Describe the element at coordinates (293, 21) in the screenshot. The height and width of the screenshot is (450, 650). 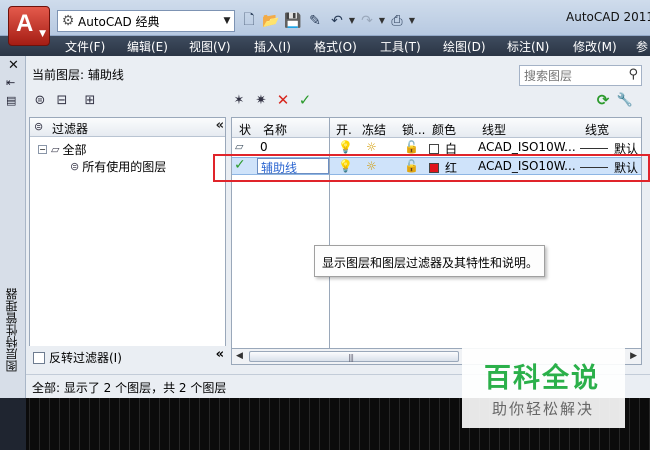
I see `save-icon: 💾` at that location.